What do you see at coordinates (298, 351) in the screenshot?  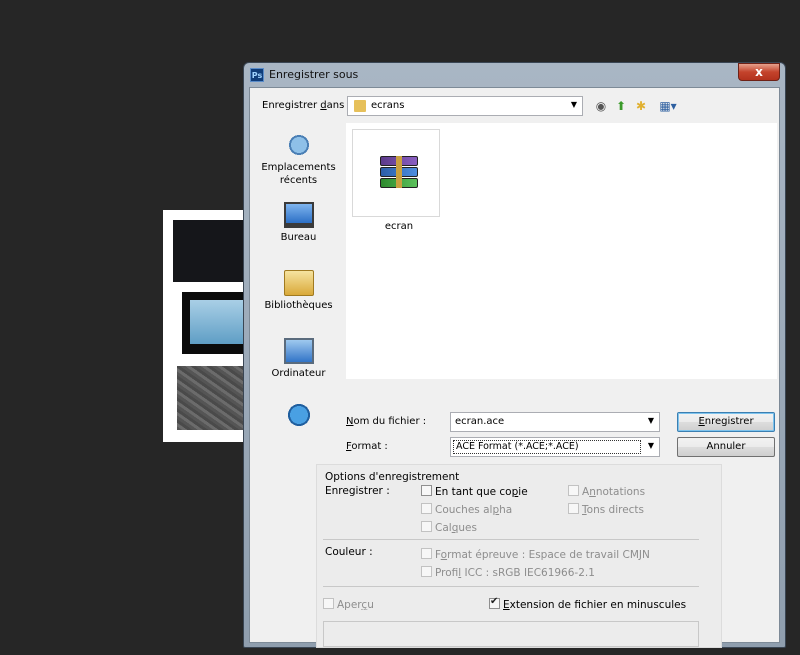 I see `computer-icon` at bounding box center [298, 351].